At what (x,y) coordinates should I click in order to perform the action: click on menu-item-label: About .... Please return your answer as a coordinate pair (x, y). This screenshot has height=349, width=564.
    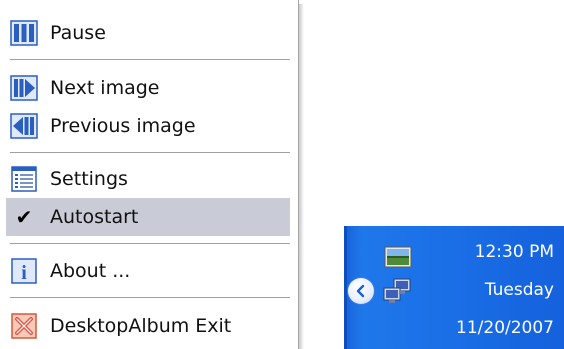
    Looking at the image, I should click on (90, 271).